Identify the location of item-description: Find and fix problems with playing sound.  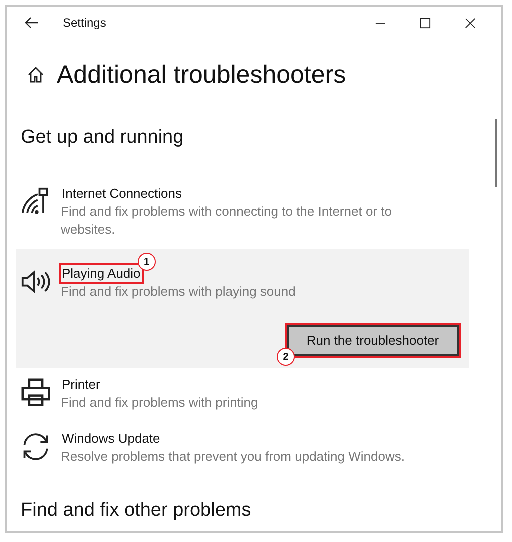
(179, 292).